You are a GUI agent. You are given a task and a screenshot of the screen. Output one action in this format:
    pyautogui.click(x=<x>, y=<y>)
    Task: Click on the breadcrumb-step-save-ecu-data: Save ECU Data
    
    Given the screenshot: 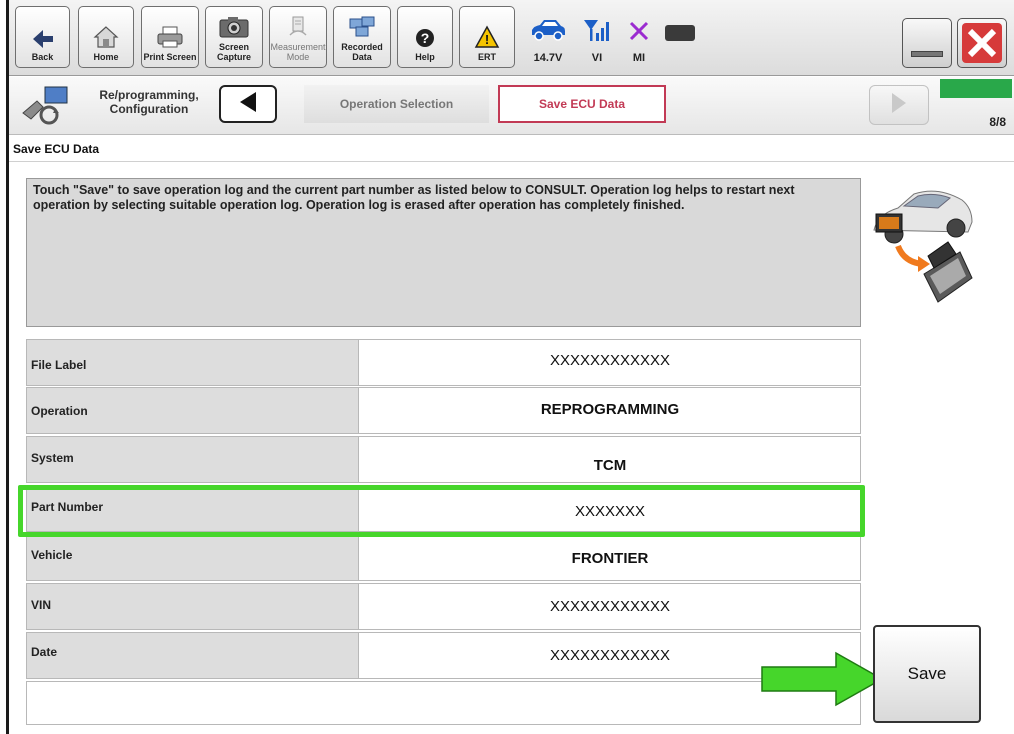 What is the action you would take?
    pyautogui.click(x=582, y=104)
    